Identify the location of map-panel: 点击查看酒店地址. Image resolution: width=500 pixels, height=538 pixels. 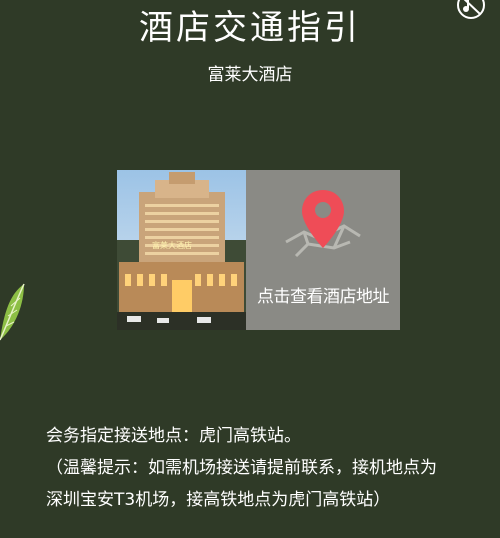
(323, 250).